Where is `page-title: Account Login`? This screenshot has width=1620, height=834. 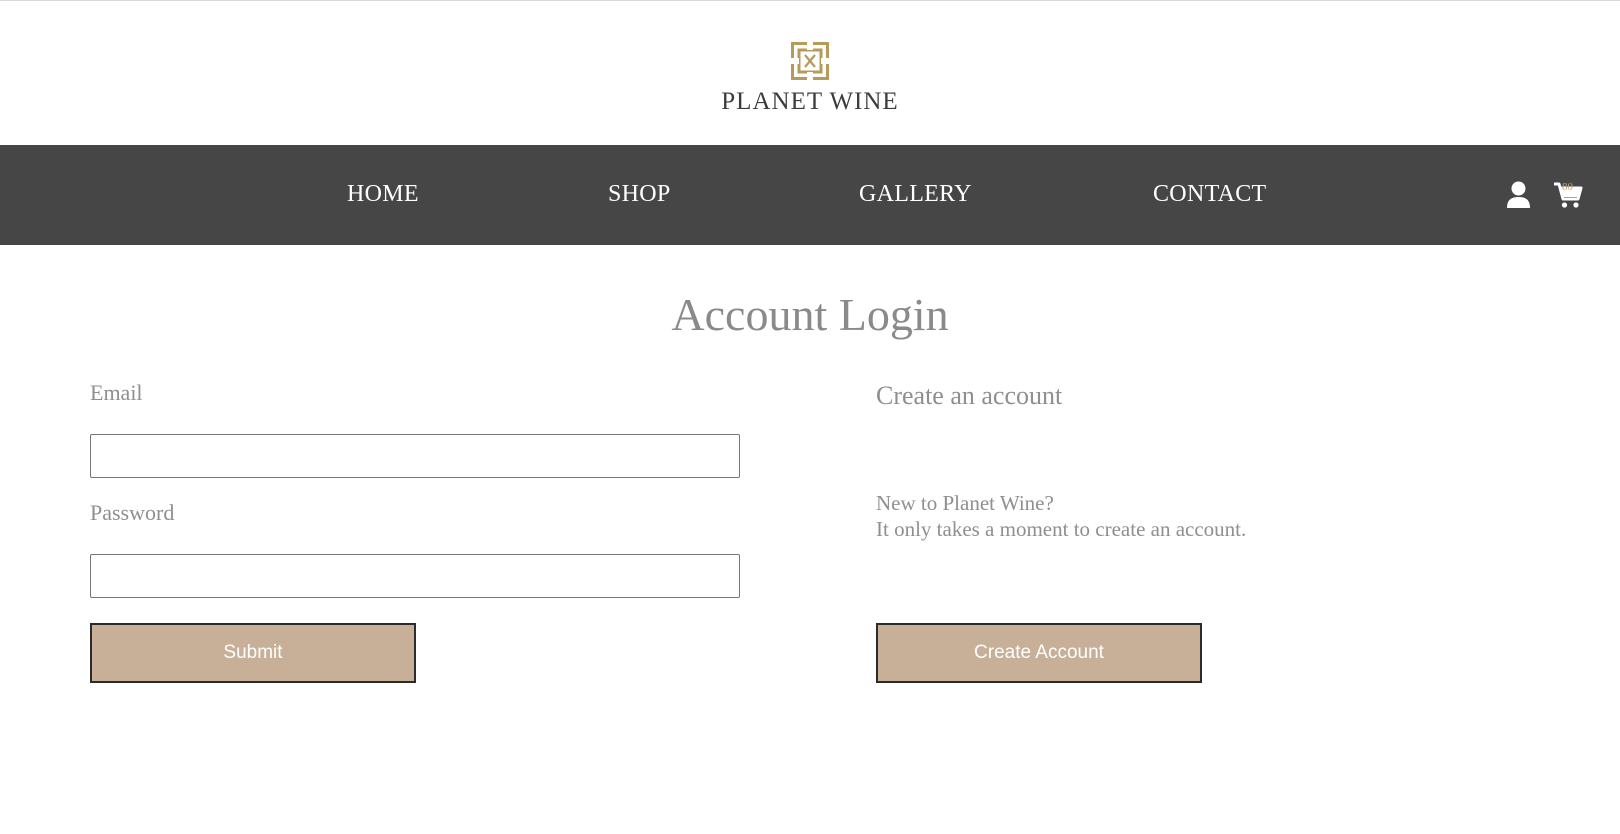 page-title: Account Login is located at coordinates (810, 314).